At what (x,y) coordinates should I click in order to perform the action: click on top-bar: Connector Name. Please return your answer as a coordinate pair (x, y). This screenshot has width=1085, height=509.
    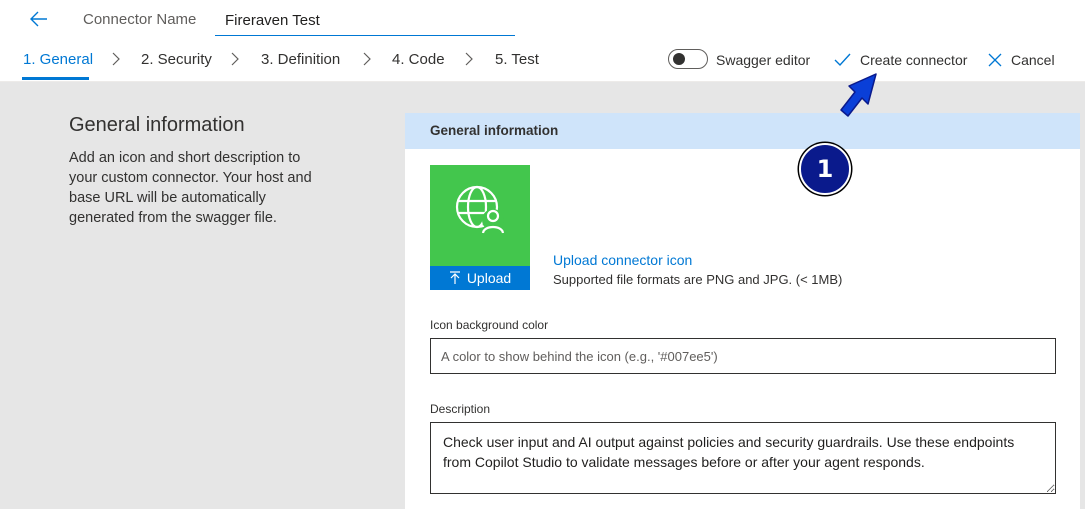
    Looking at the image, I should click on (542, 19).